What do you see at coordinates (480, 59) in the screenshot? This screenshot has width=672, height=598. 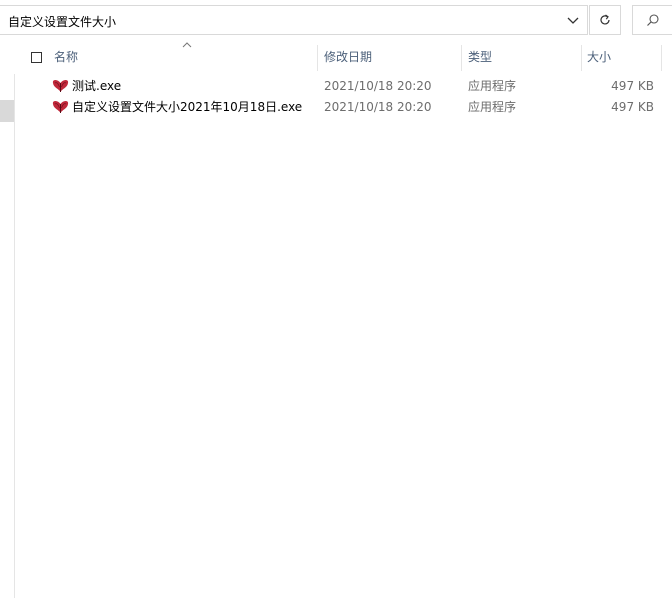 I see `column-header-type: 类型` at bounding box center [480, 59].